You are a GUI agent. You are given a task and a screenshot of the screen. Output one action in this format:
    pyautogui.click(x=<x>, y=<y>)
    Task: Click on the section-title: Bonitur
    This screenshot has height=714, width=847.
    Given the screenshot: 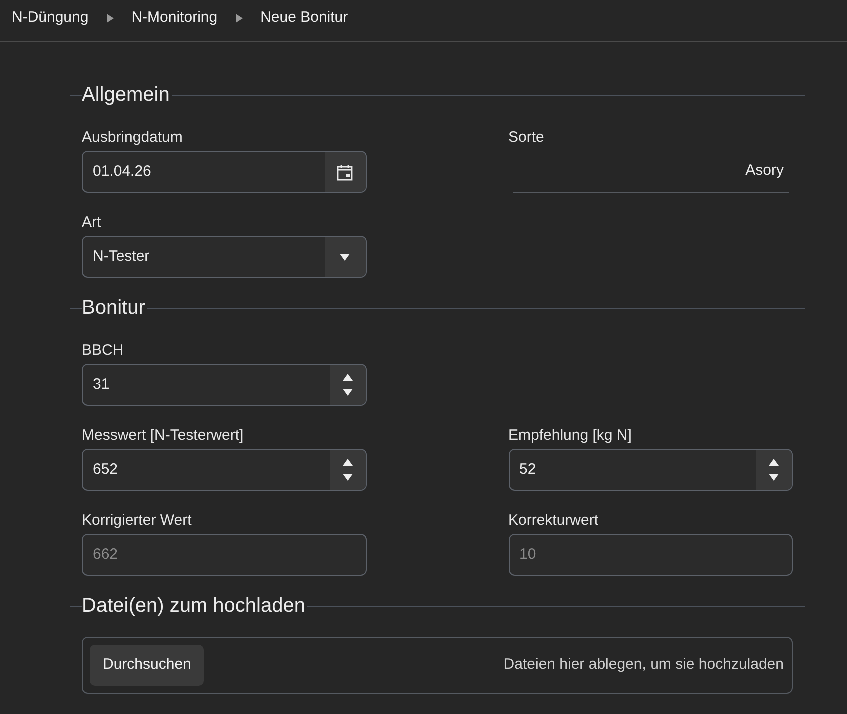 What is the action you would take?
    pyautogui.click(x=114, y=308)
    